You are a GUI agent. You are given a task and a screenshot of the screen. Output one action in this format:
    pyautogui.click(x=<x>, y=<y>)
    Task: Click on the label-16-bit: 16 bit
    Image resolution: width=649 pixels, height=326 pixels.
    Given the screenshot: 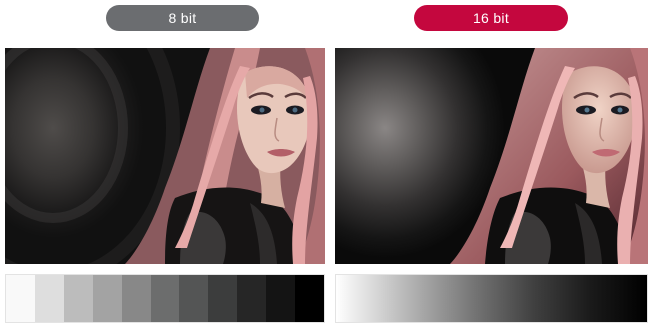 What is the action you would take?
    pyautogui.click(x=491, y=18)
    